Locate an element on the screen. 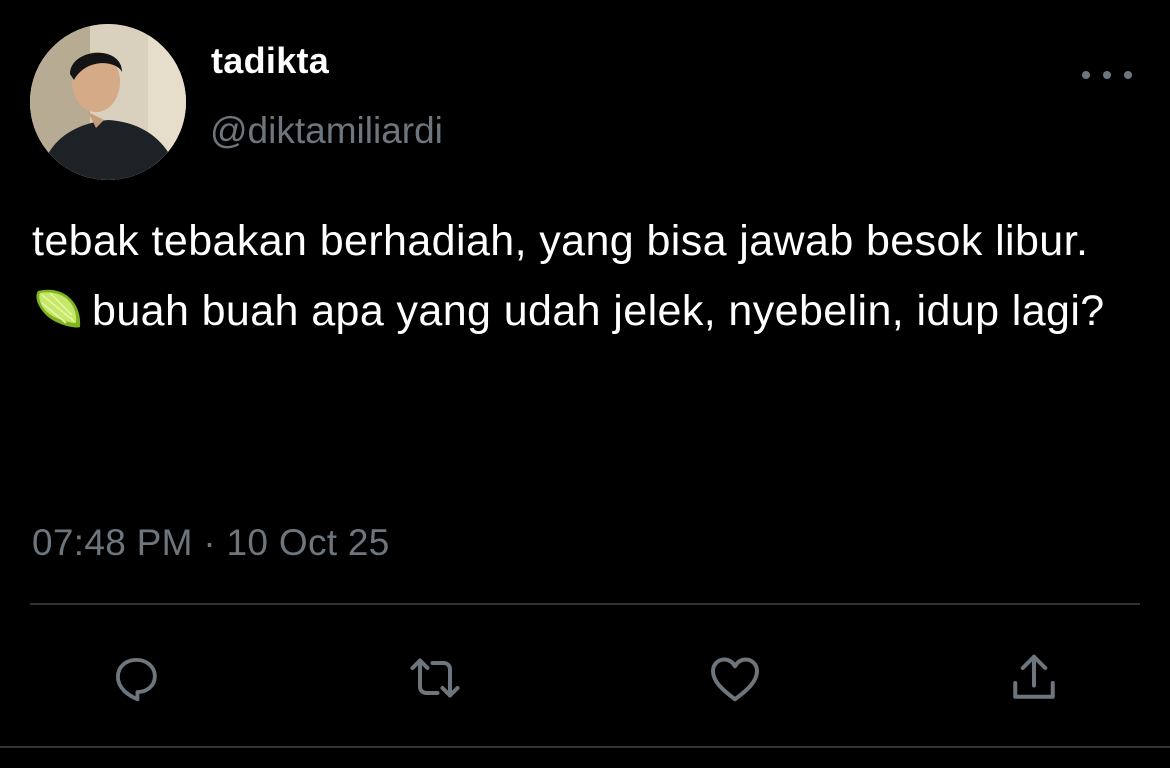  more-icon is located at coordinates (1086, 75).